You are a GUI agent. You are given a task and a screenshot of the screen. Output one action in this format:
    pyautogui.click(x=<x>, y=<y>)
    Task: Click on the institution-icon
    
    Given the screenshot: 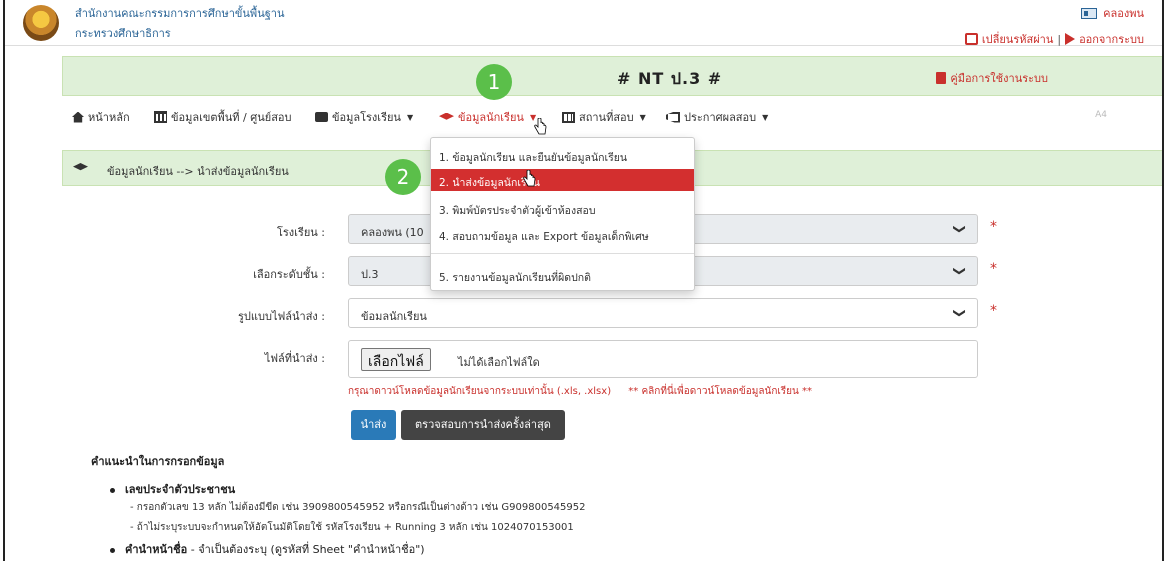 What is the action you would take?
    pyautogui.click(x=160, y=117)
    